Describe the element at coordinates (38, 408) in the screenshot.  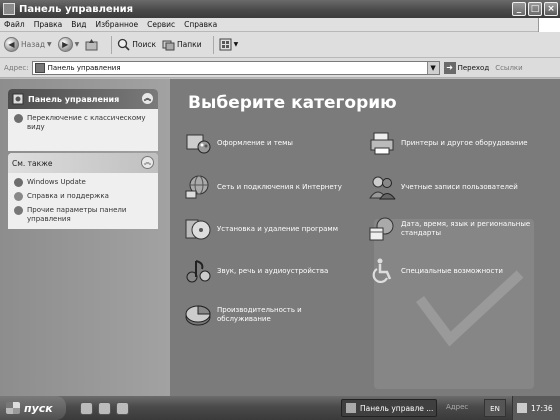
I see `start-label: пуск` at that location.